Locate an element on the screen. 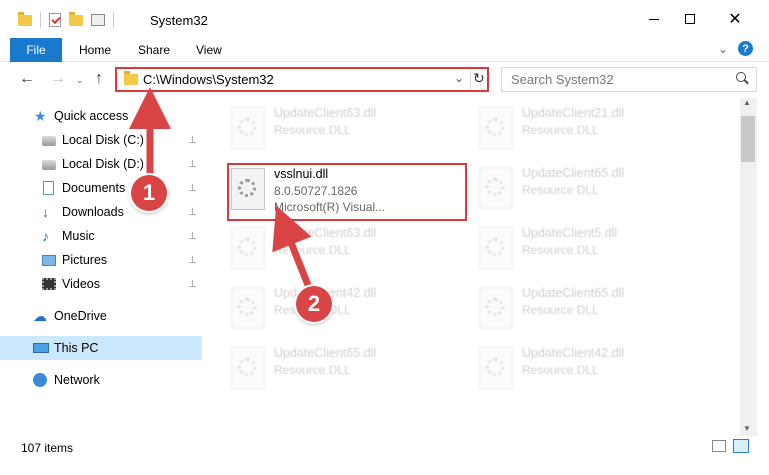  recent-locations-icon: ⌄ is located at coordinates (80, 80).